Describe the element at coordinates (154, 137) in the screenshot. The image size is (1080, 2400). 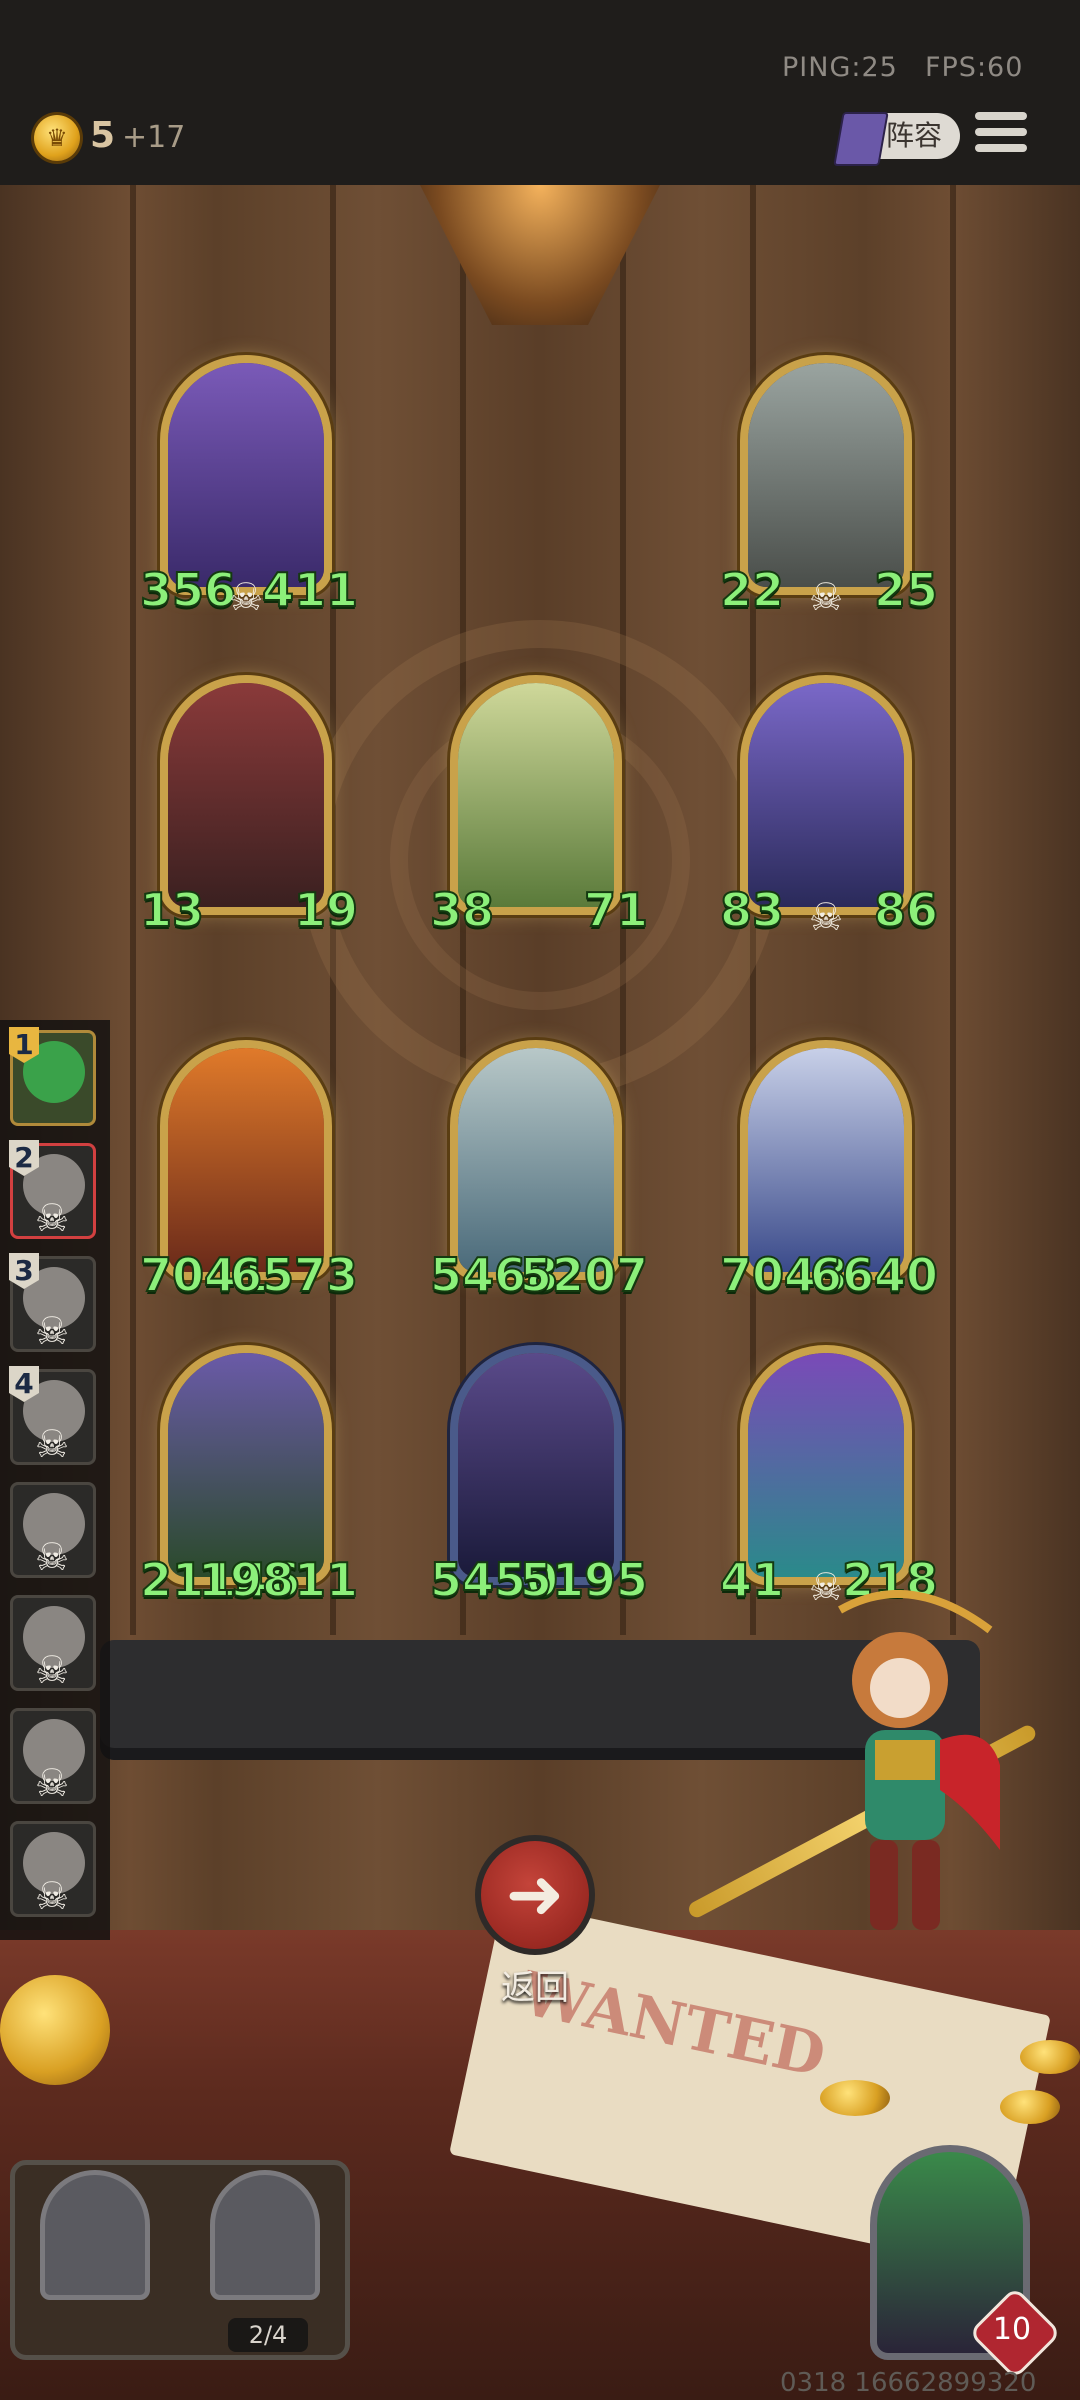
I see `gold-income: +17` at that location.